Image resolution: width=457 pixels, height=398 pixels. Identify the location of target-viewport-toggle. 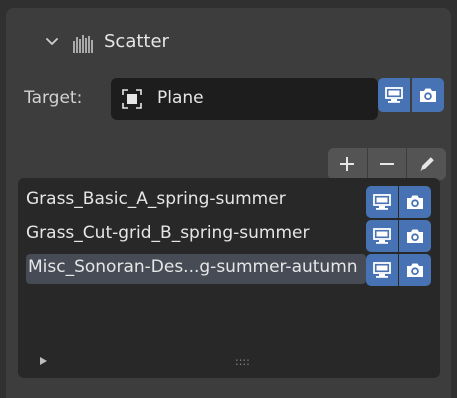
(394, 95).